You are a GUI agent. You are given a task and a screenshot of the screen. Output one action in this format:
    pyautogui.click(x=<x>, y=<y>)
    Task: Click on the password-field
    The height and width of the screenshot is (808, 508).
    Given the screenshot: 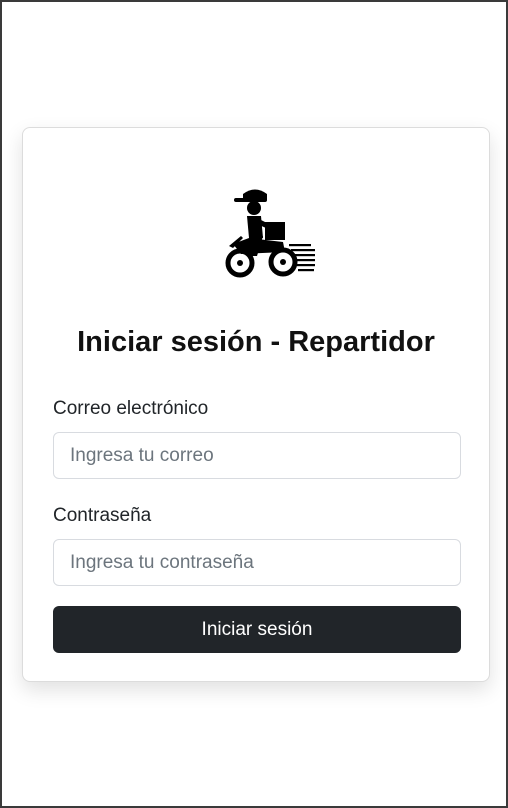 What is the action you would take?
    pyautogui.click(x=257, y=562)
    